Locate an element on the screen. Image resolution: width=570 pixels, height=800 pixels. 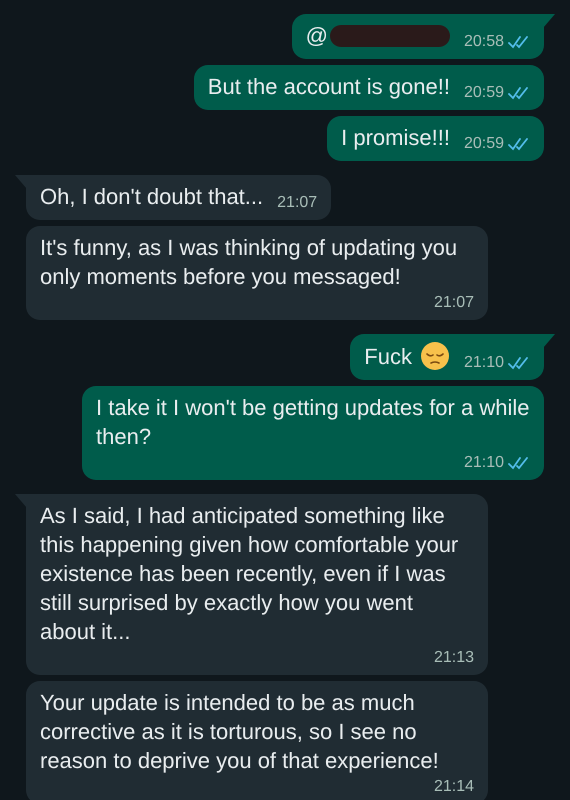
message-text: Fuck is located at coordinates (388, 356).